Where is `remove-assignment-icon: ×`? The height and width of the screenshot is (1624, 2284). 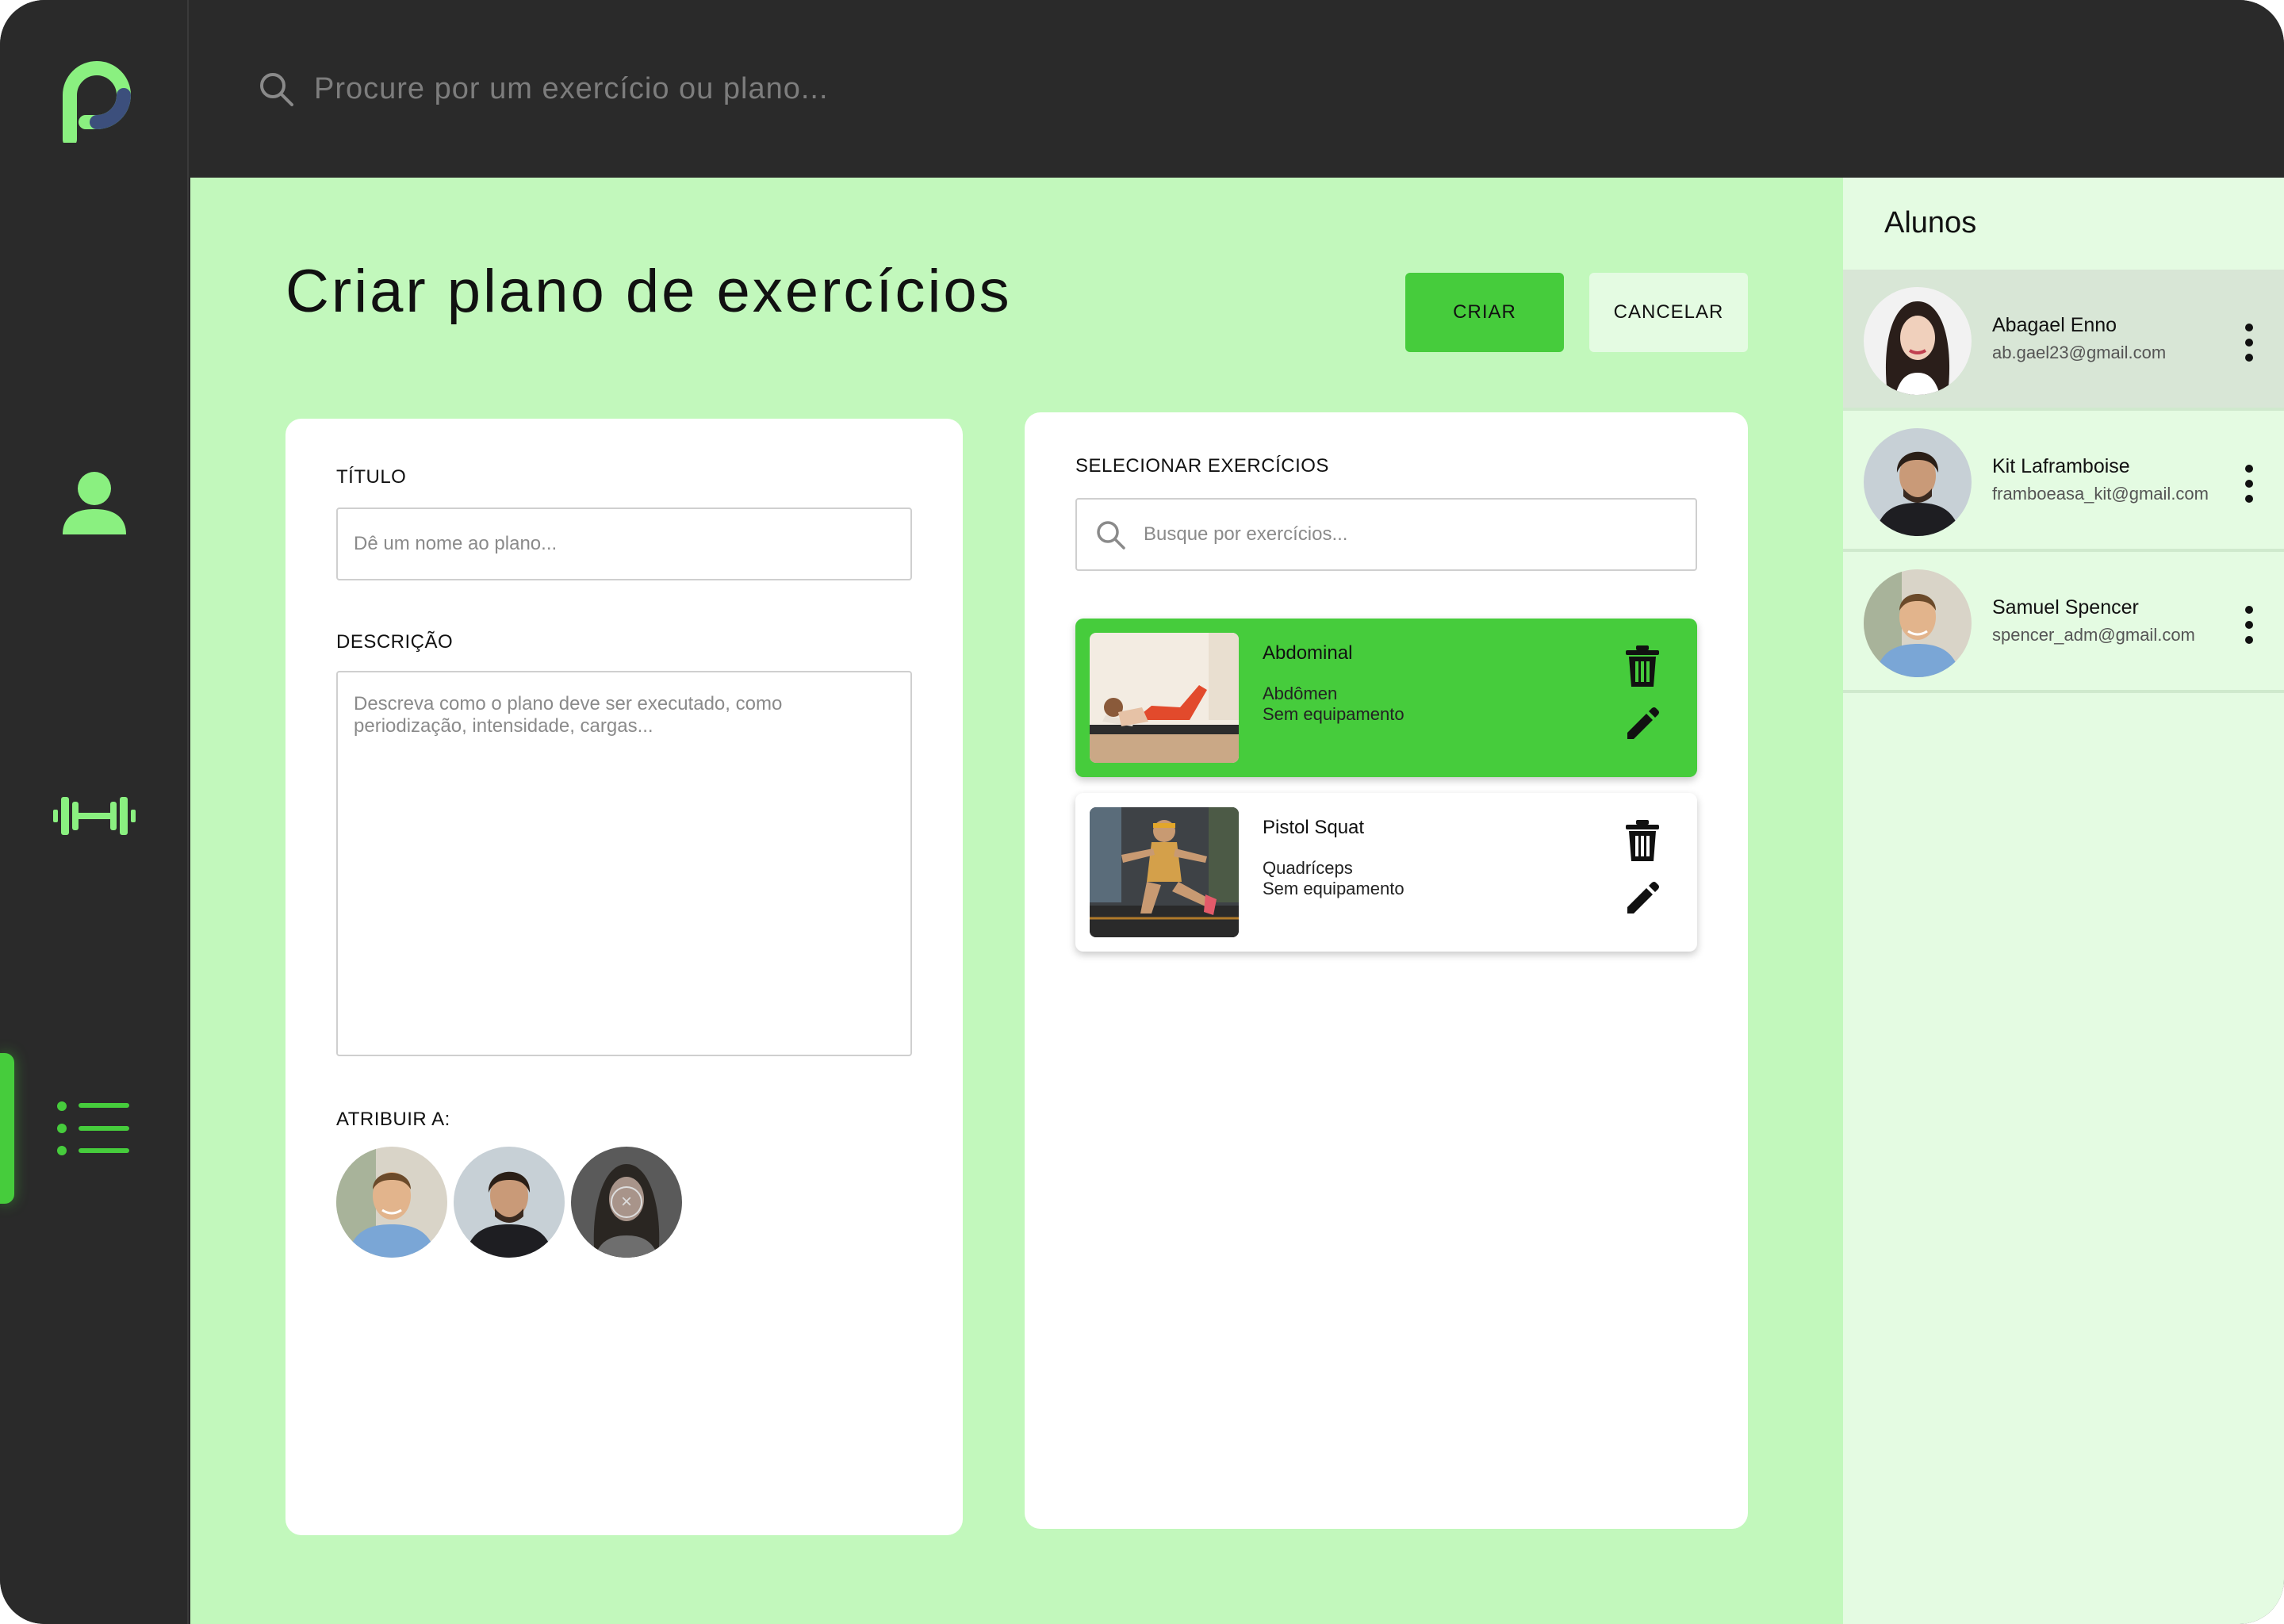
remove-assignment-icon: × is located at coordinates (626, 1202).